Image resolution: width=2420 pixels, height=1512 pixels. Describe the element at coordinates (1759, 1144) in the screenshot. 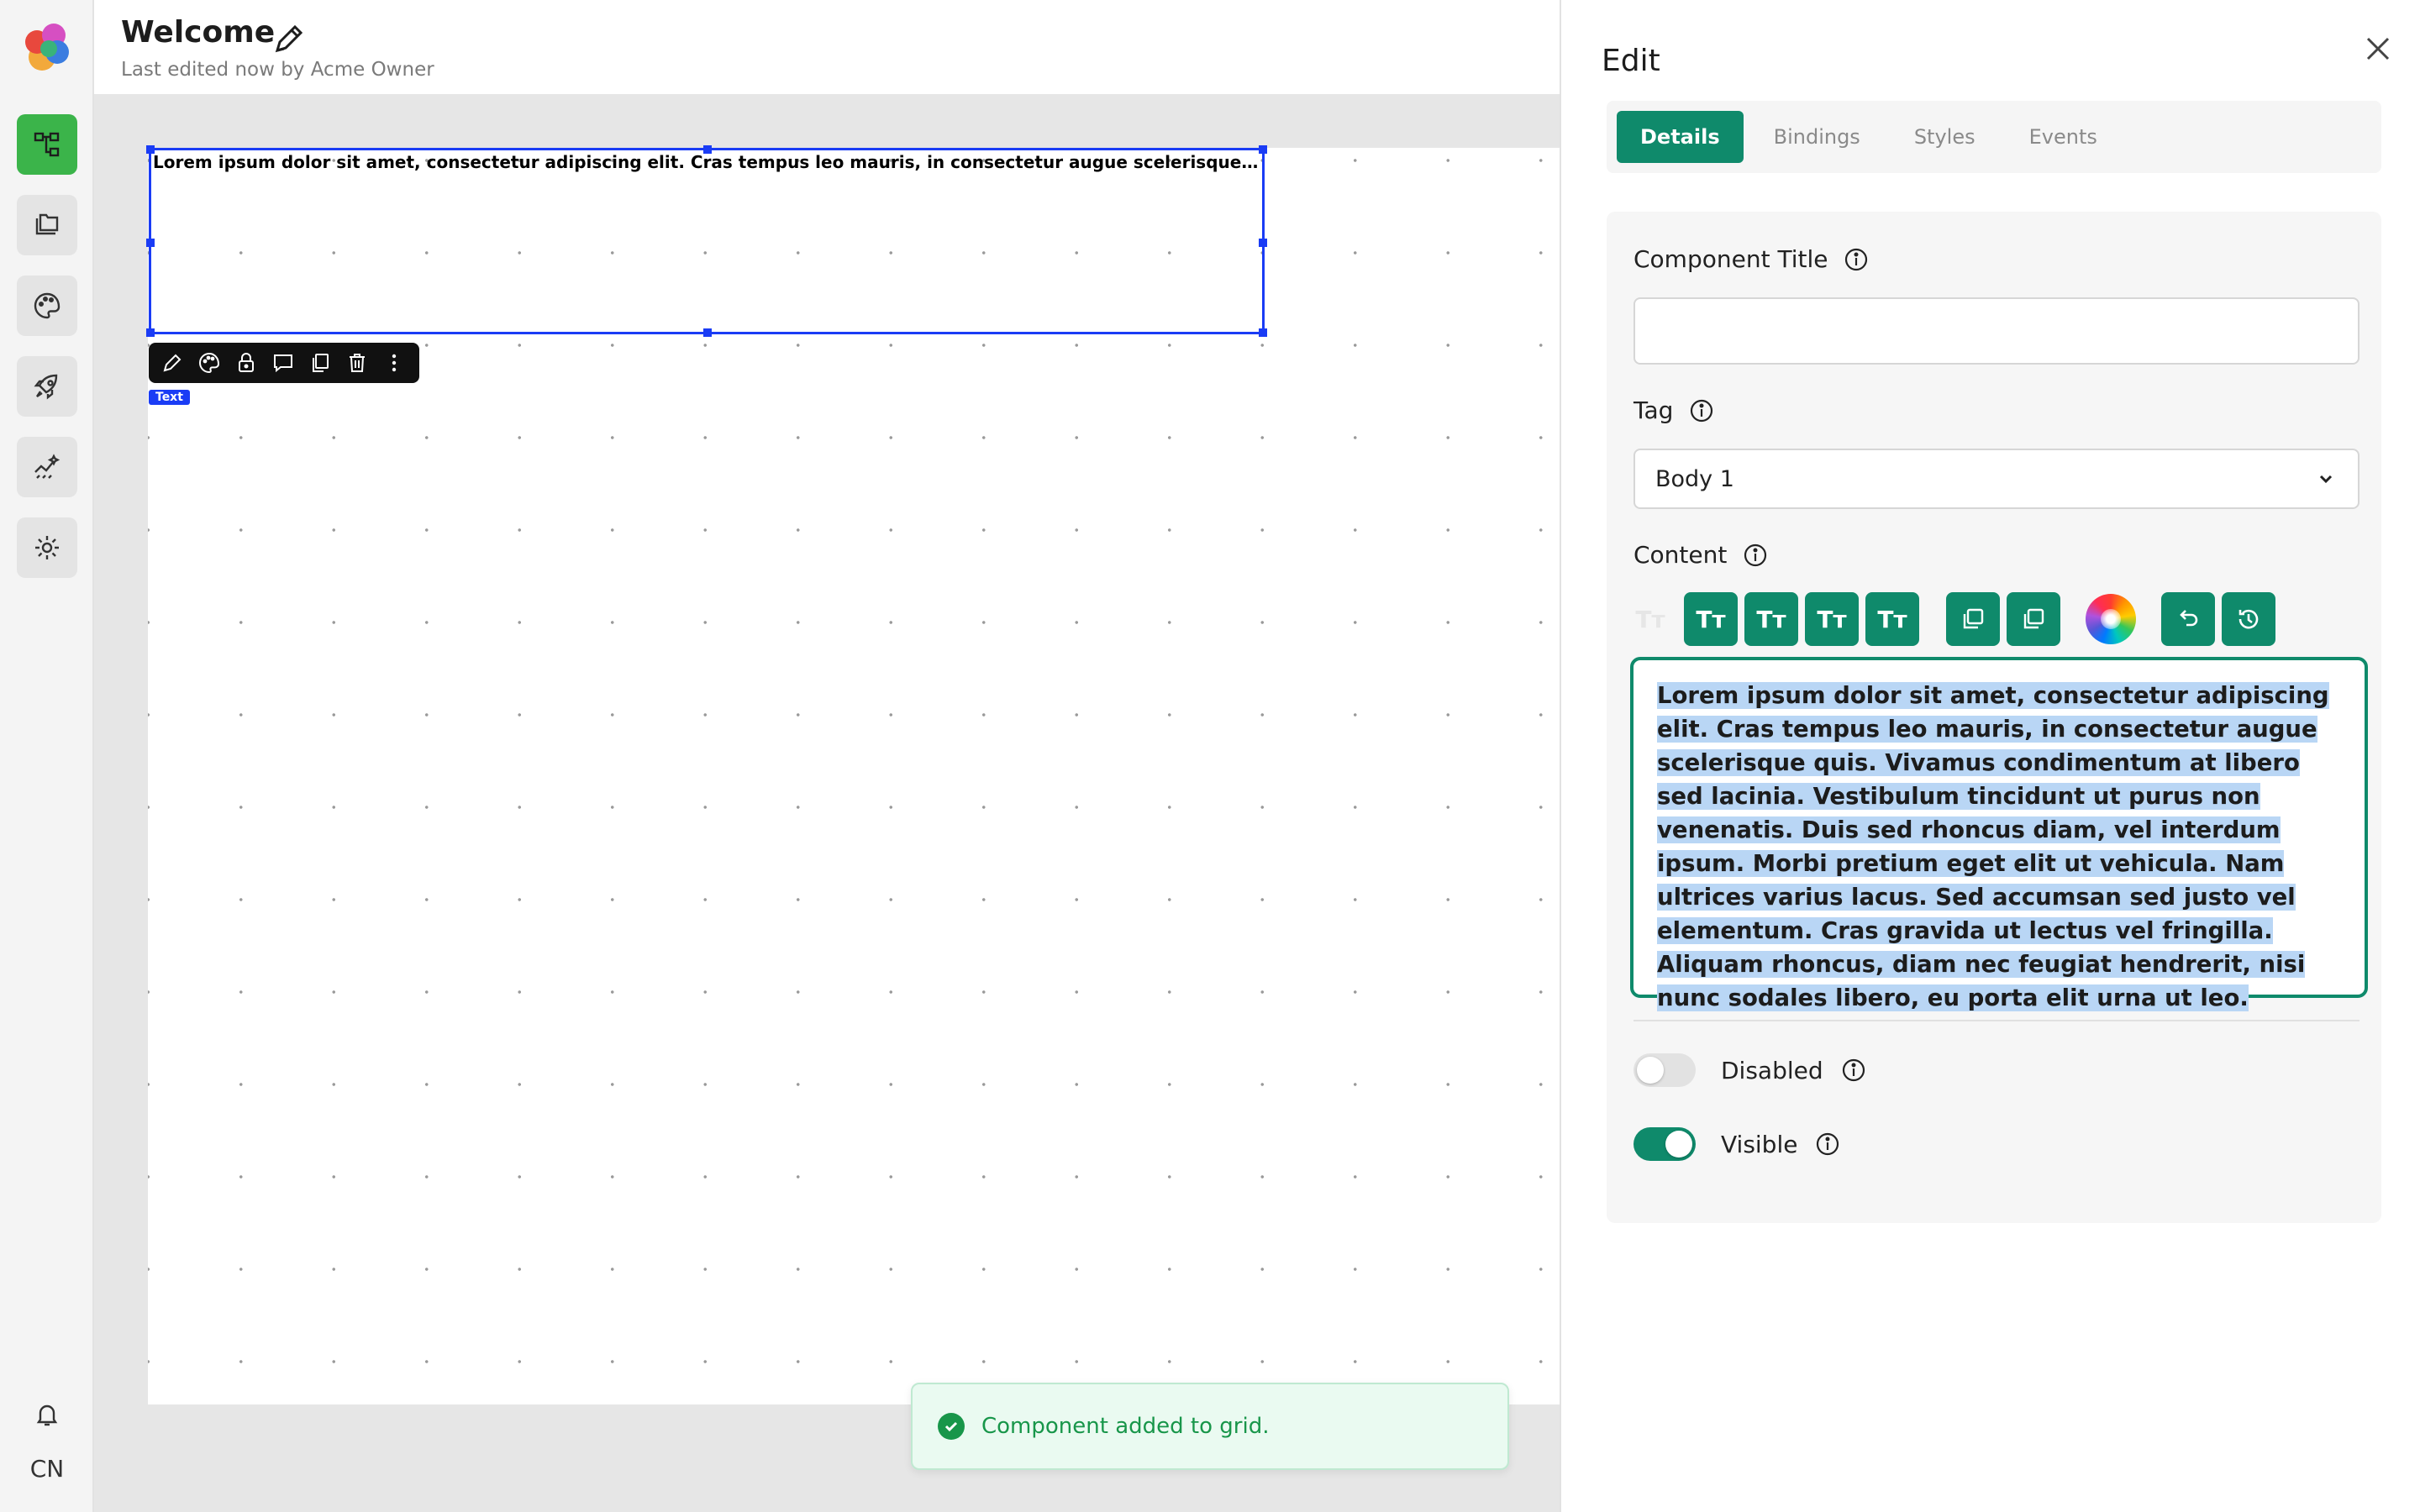

I see `visible-label: Visible` at that location.